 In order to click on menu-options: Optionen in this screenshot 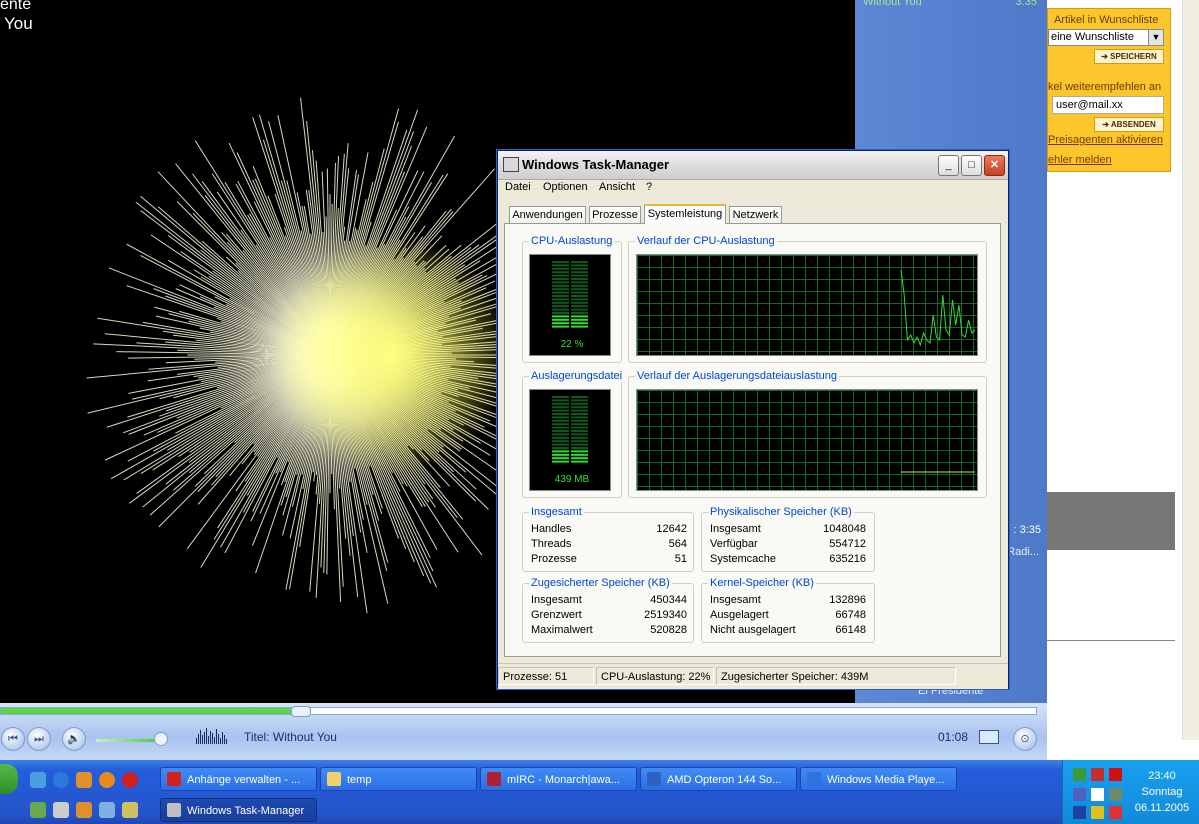, I will do `click(565, 187)`.